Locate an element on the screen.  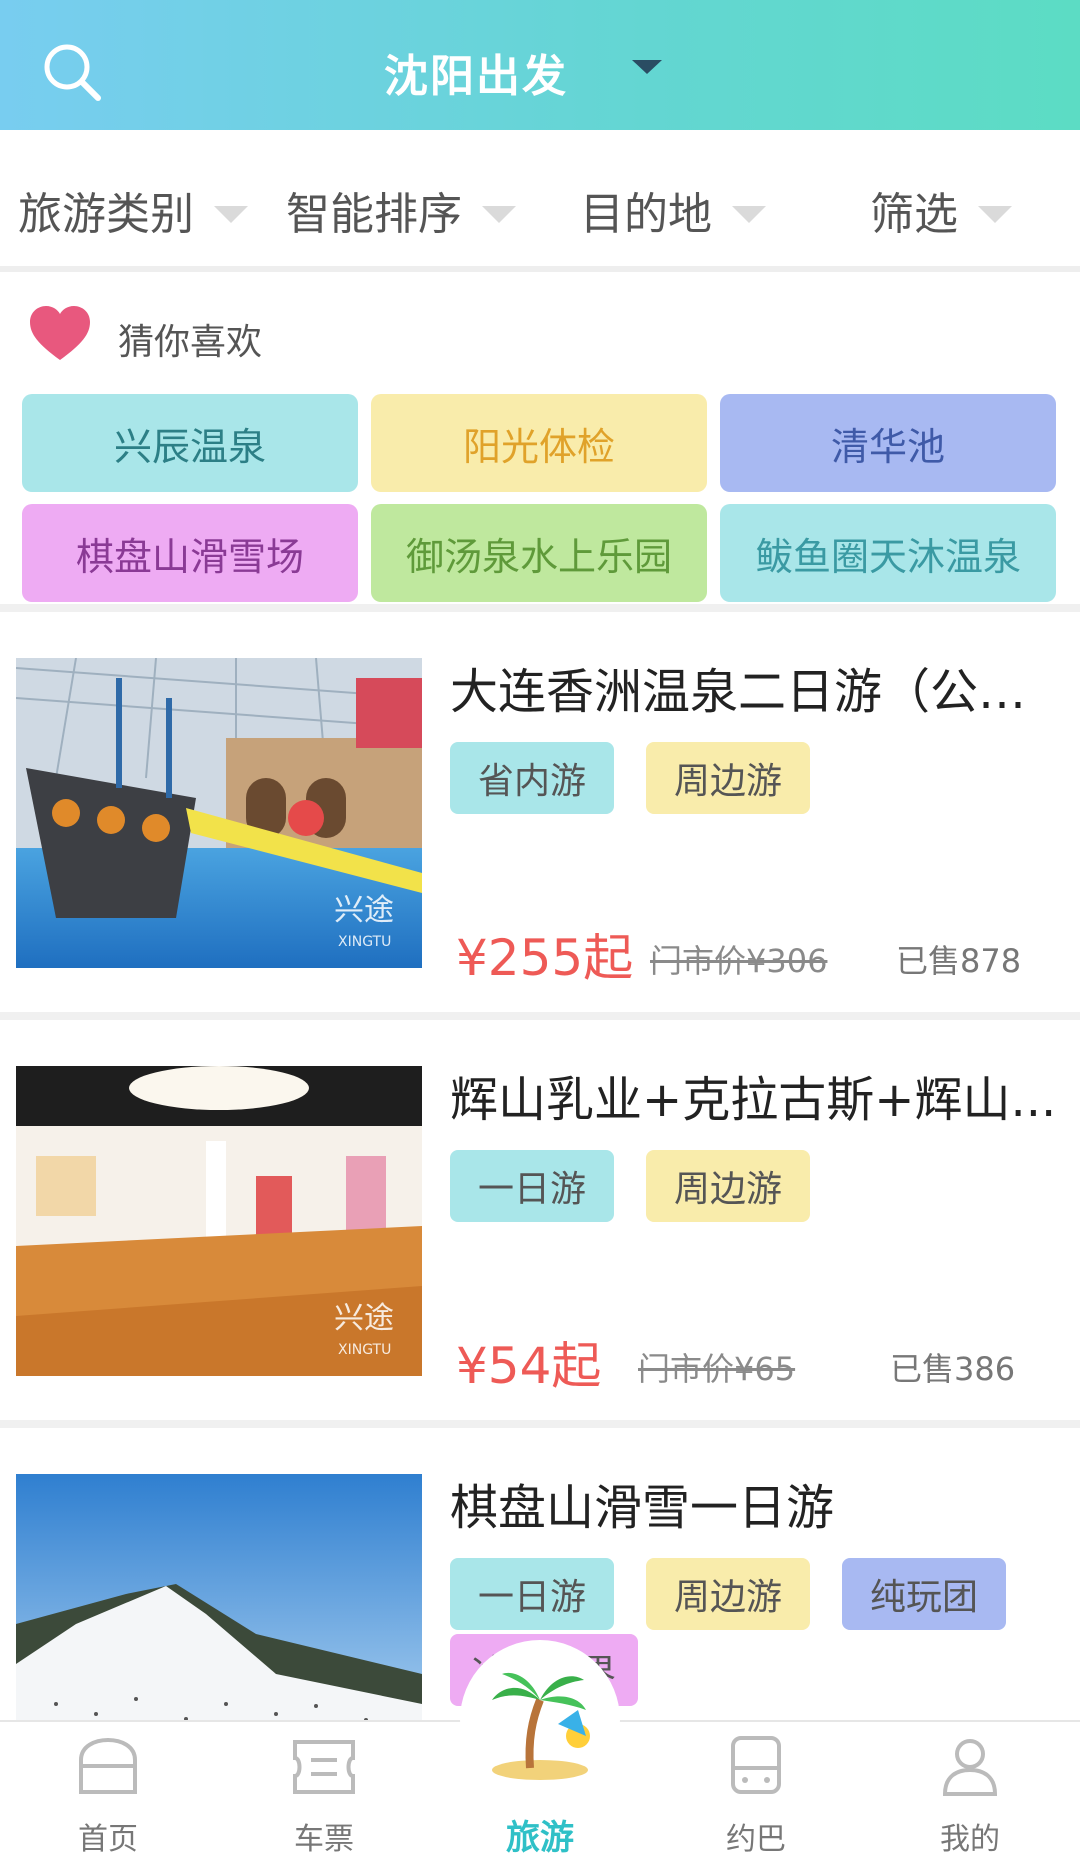
chevron-down-icon is located at coordinates (647, 67).